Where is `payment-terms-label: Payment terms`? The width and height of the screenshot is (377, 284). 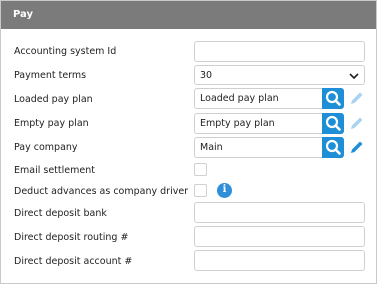
payment-terms-label: Payment terms is located at coordinates (50, 75).